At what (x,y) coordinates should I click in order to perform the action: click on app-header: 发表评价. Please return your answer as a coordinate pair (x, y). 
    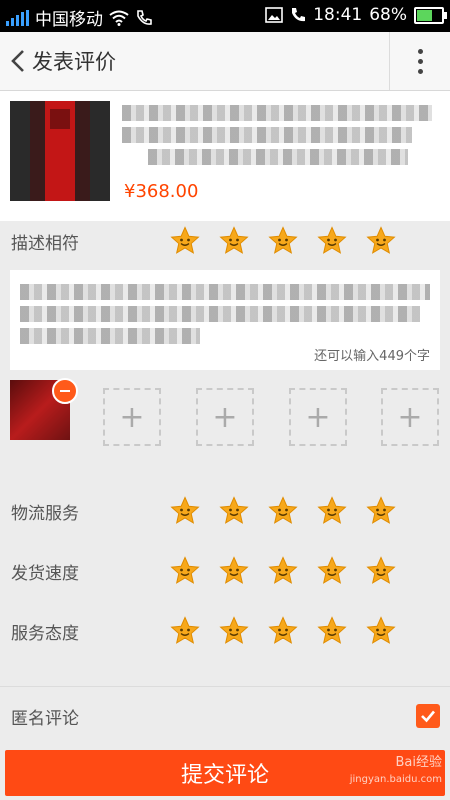
    Looking at the image, I should click on (225, 61).